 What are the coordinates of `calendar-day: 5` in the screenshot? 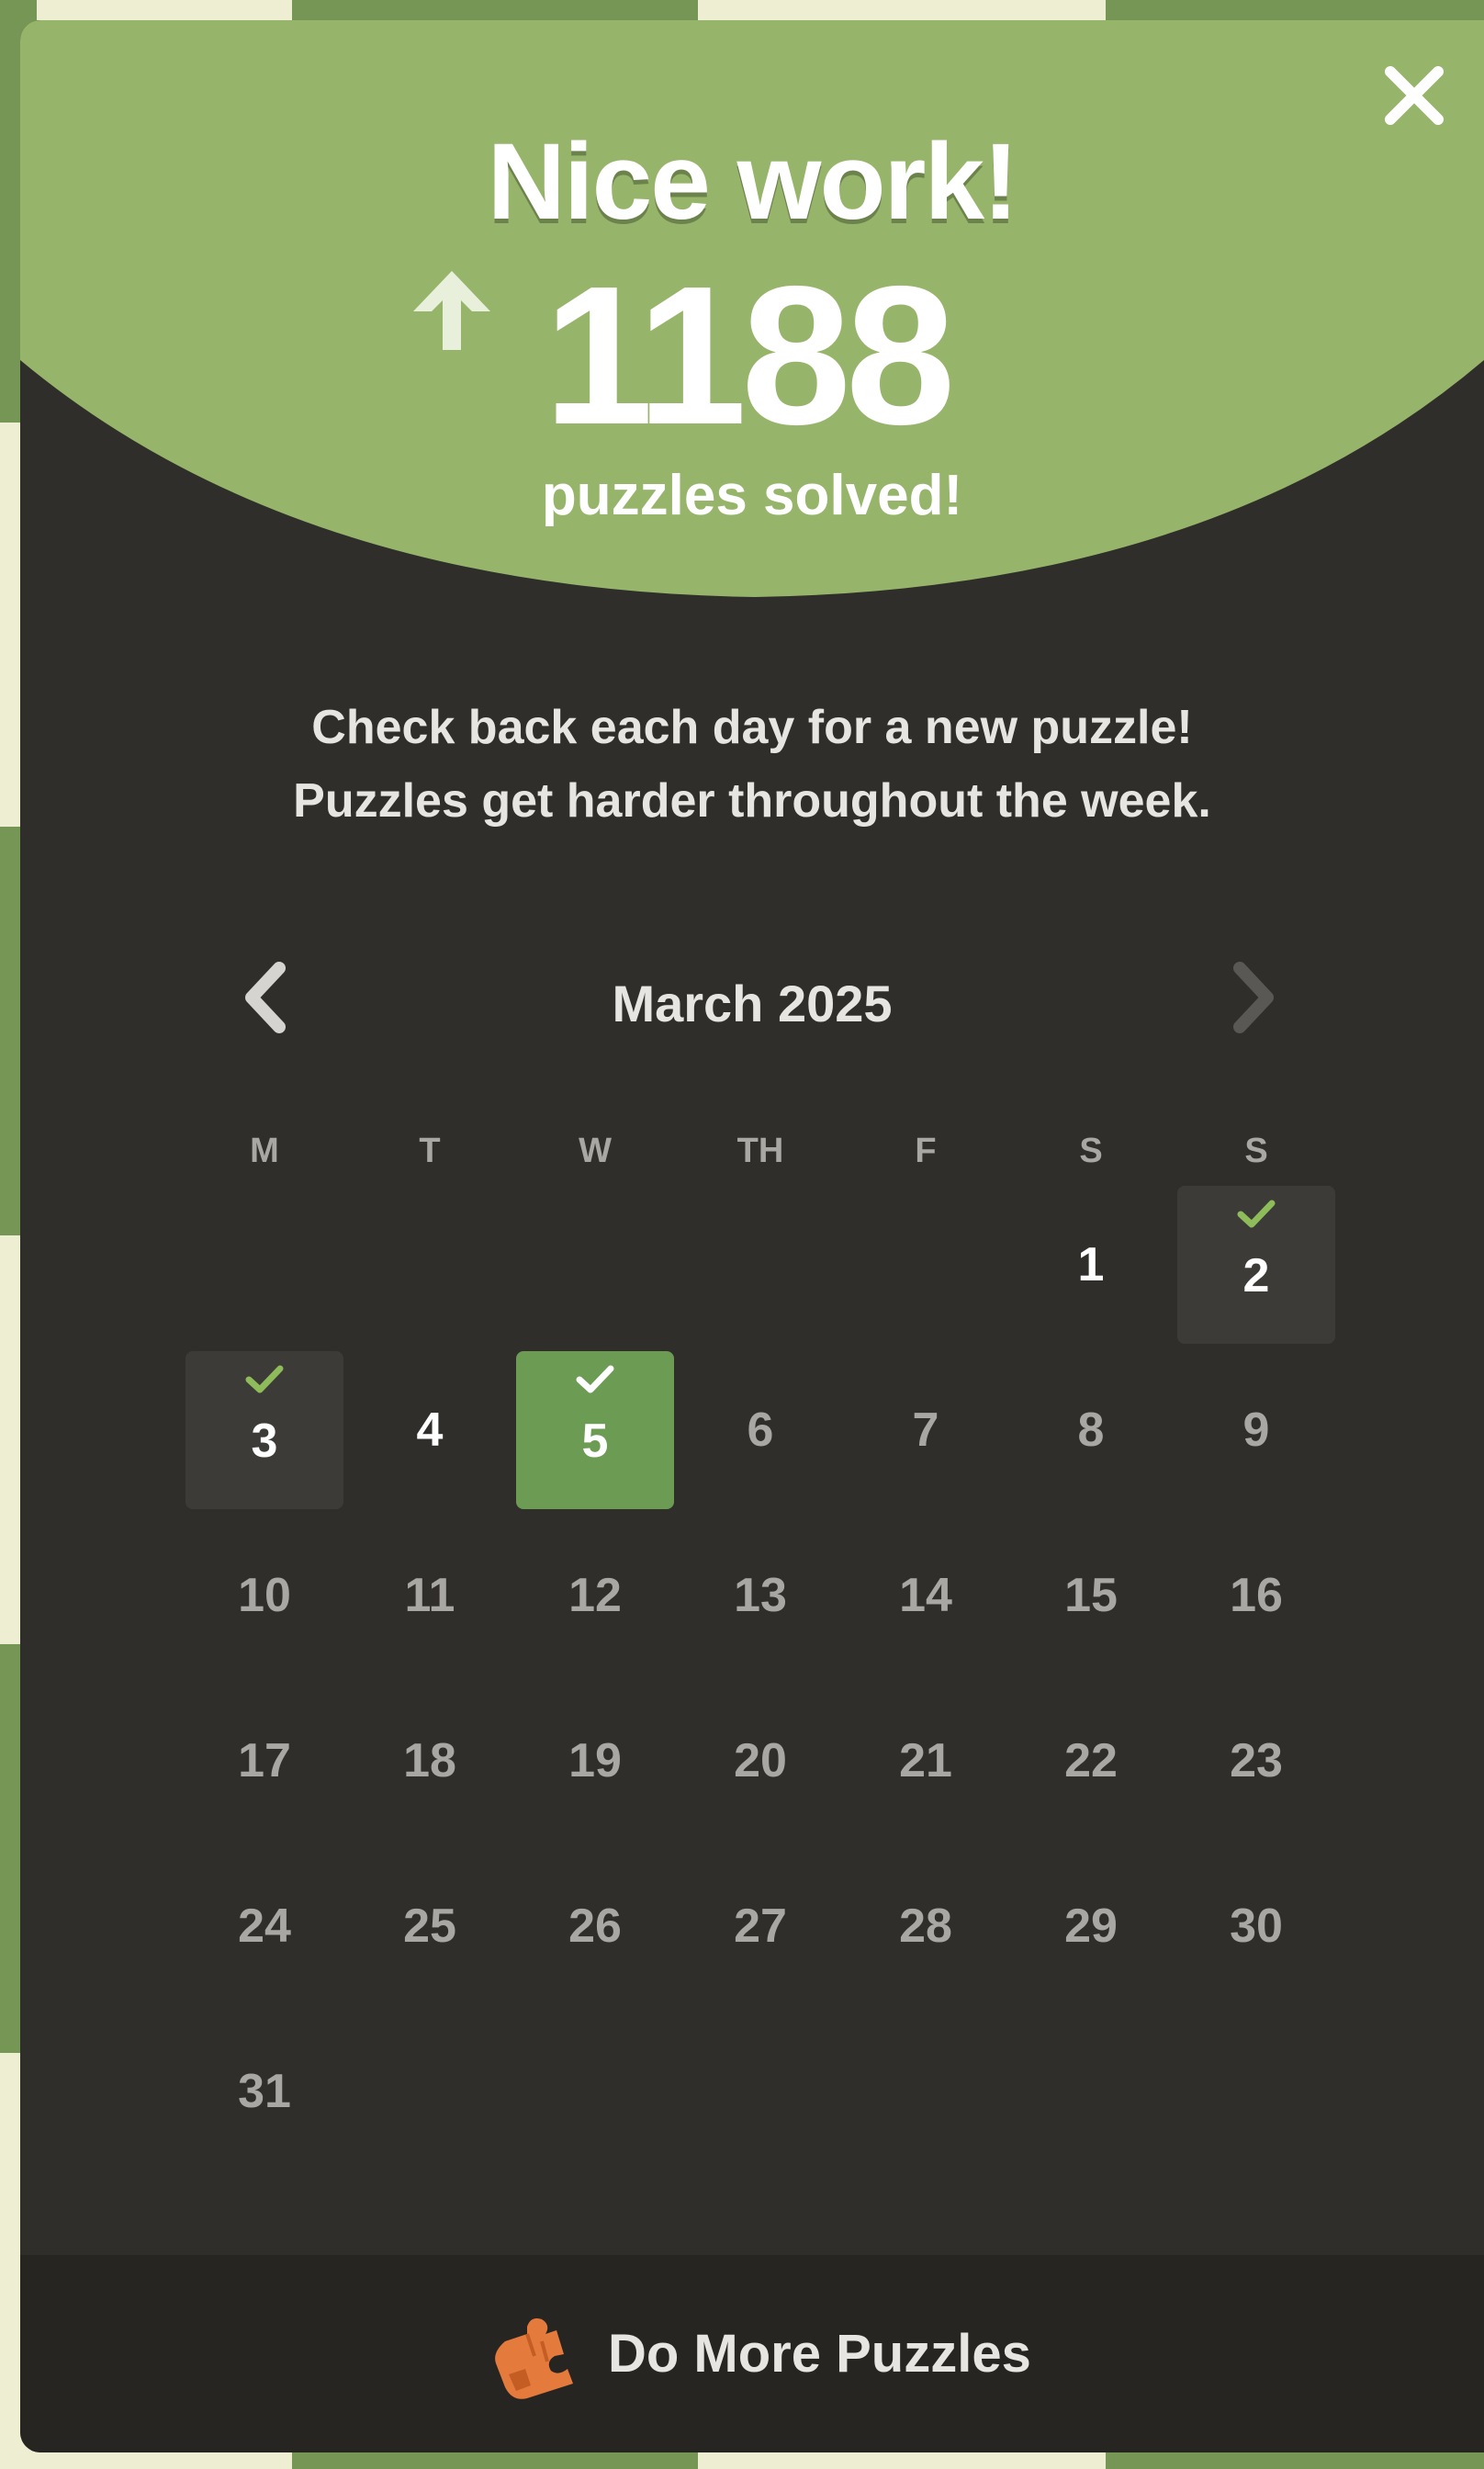 It's located at (595, 1430).